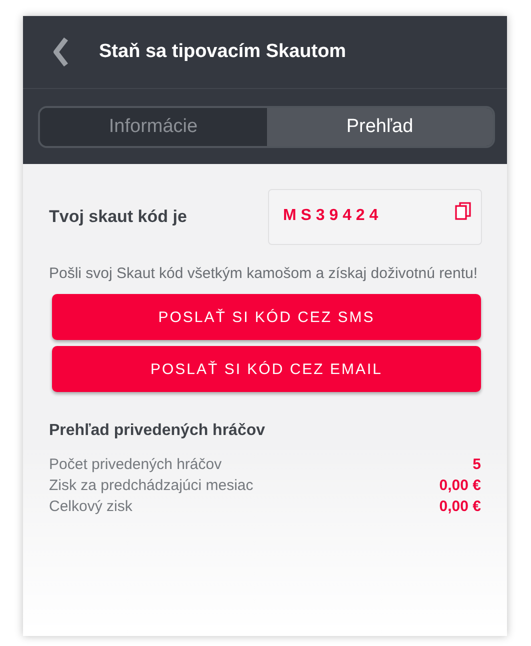 Image resolution: width=531 pixels, height=646 pixels. I want to click on screen-title: Staň sa tipovacím Skautom, so click(222, 52).